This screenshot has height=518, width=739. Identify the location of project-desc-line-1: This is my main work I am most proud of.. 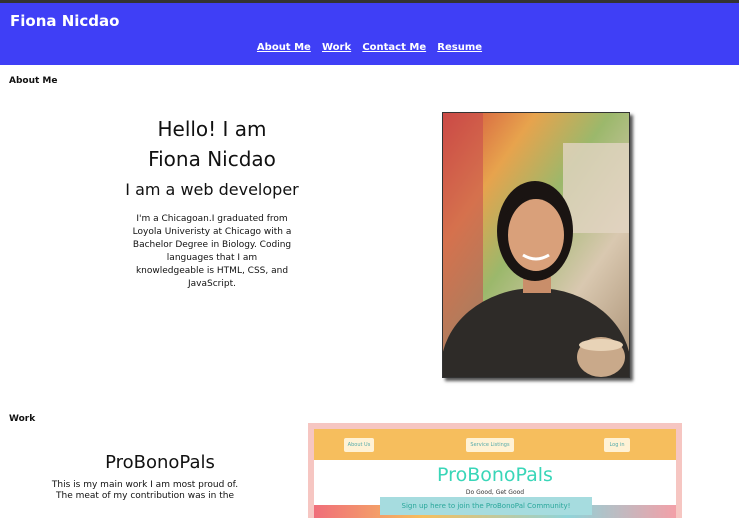
(145, 485).